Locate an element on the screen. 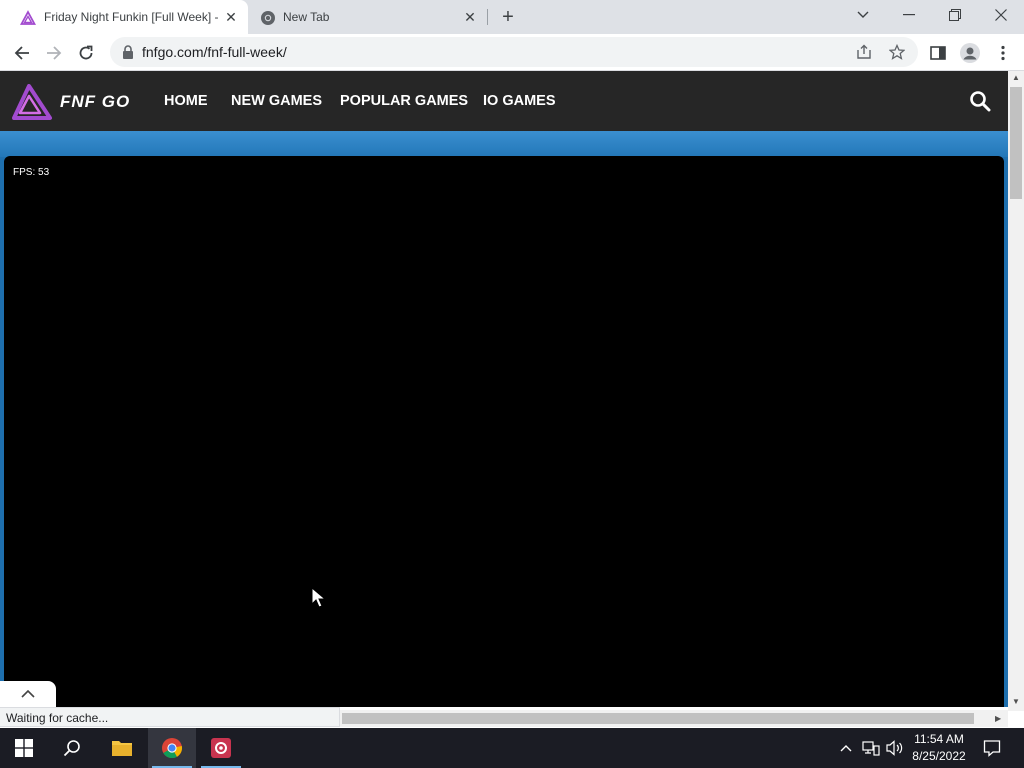  scroll-up-arrow-icon: ▲ is located at coordinates (1016, 77).